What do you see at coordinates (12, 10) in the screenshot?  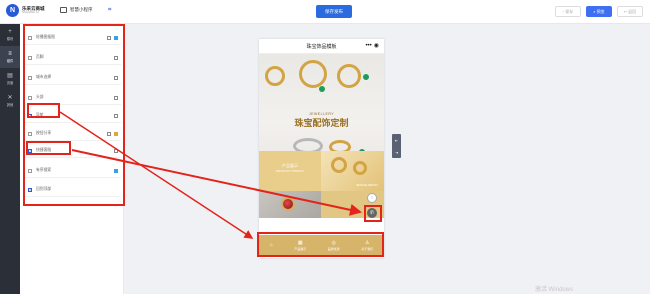 I see `brand-logo: N` at bounding box center [12, 10].